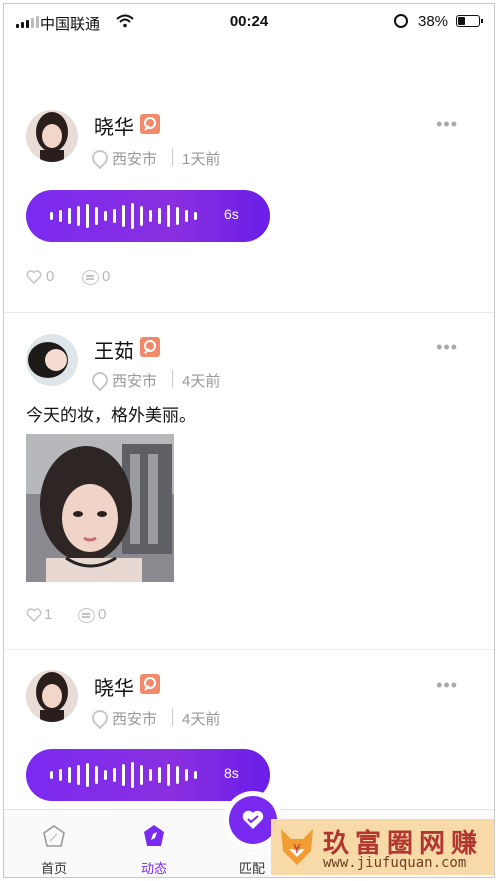 Image resolution: width=500 pixels, height=881 pixels. What do you see at coordinates (253, 819) in the screenshot?
I see `heart-match-icon` at bounding box center [253, 819].